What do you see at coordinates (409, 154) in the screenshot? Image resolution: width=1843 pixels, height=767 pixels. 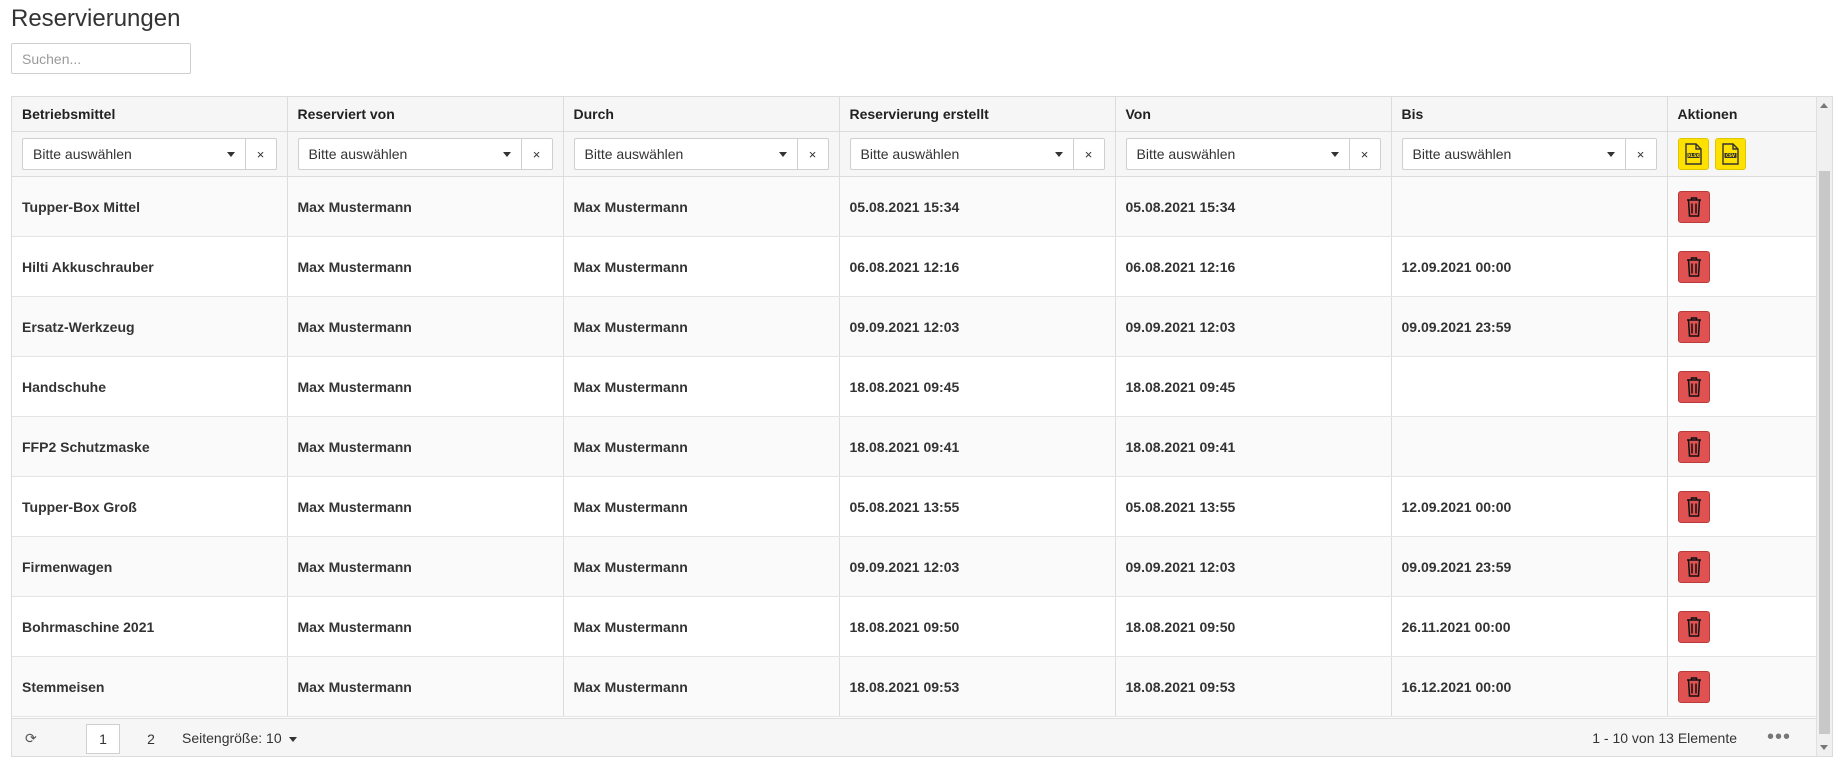 I see `filter-dropdown-reserviert-von: Bitte auswählen` at bounding box center [409, 154].